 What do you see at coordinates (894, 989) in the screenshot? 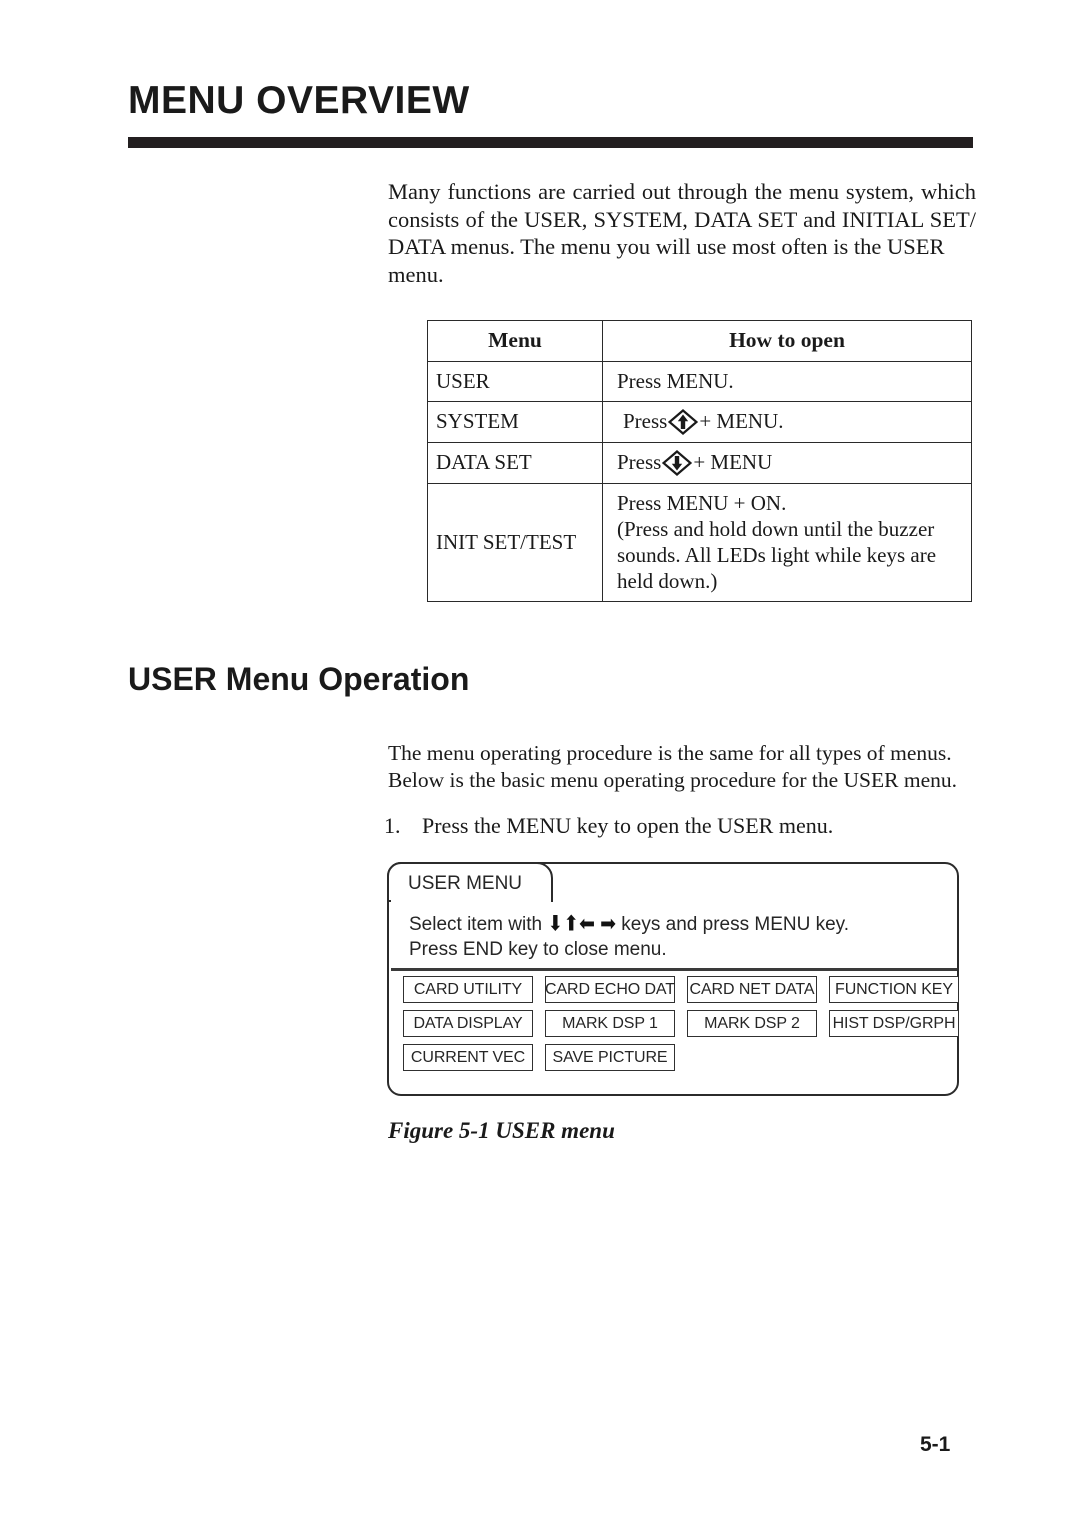
I see `menu-item-function-key: FUNCTION KEY` at bounding box center [894, 989].